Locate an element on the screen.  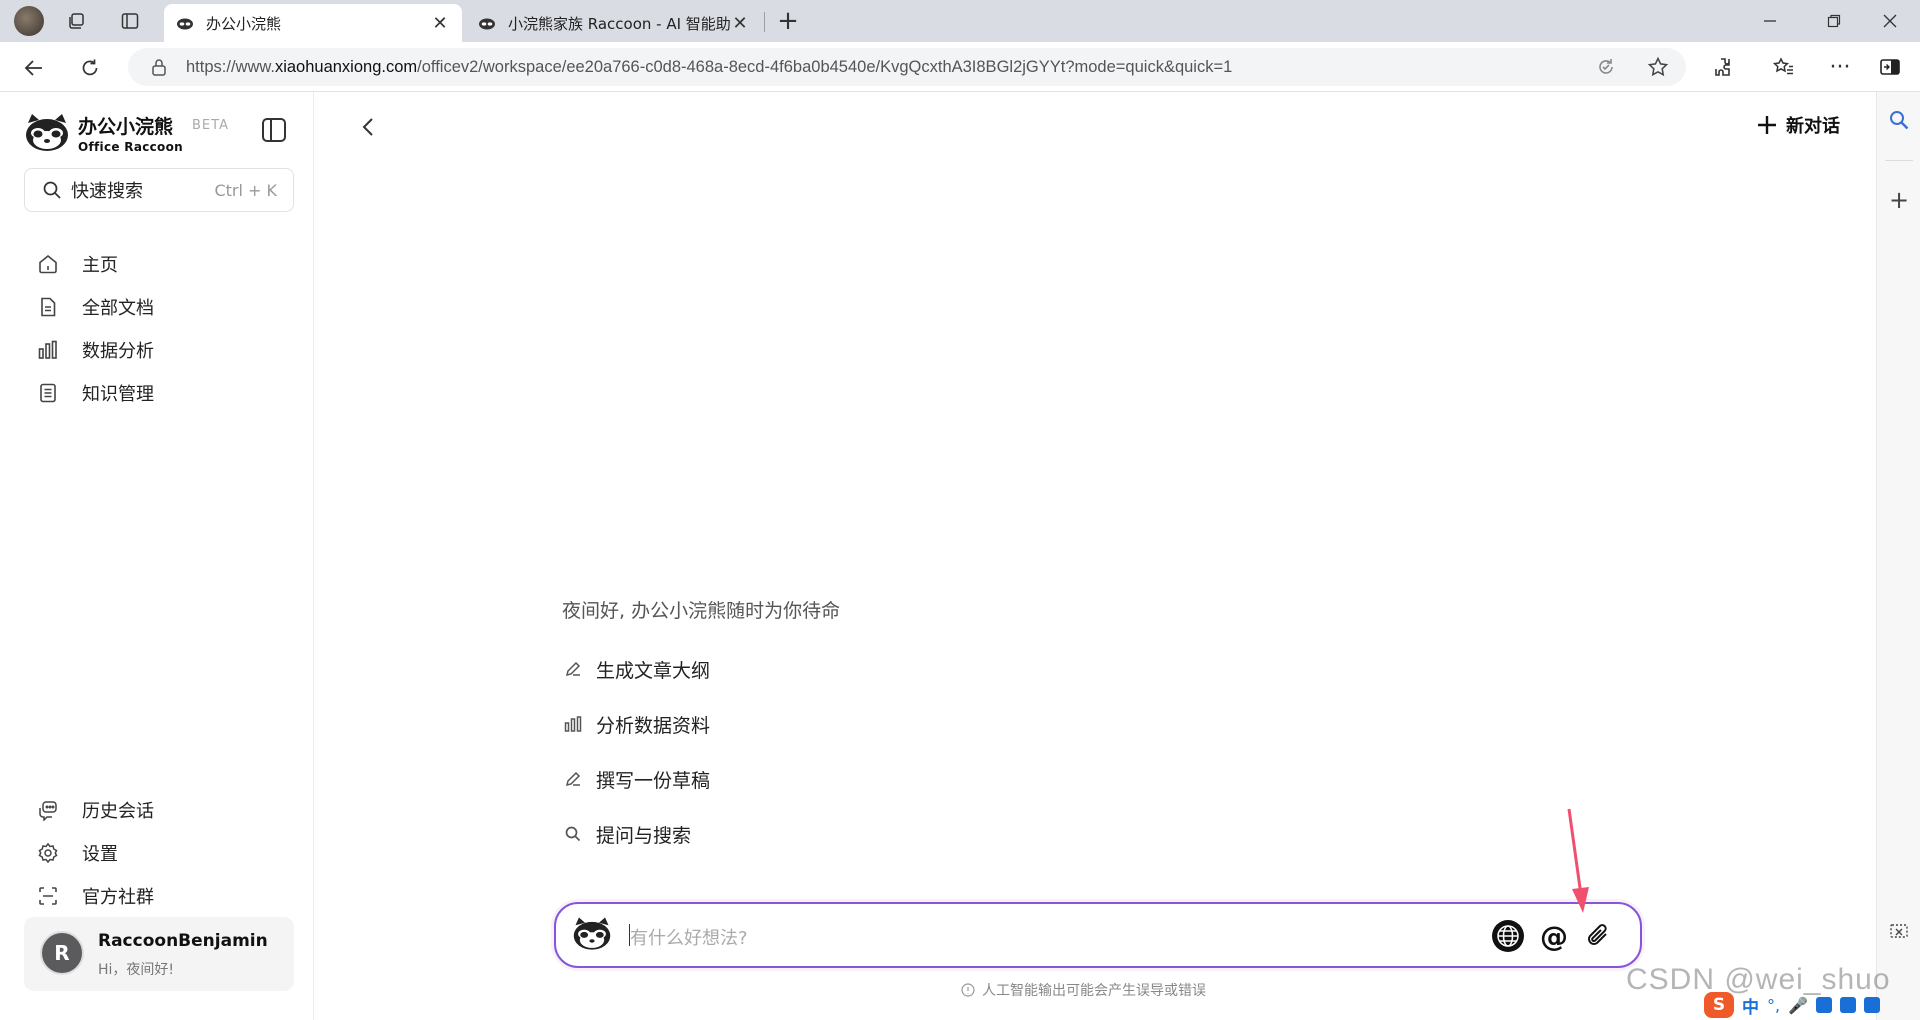
sidebar-item-label: 主页 is located at coordinates (100, 265).